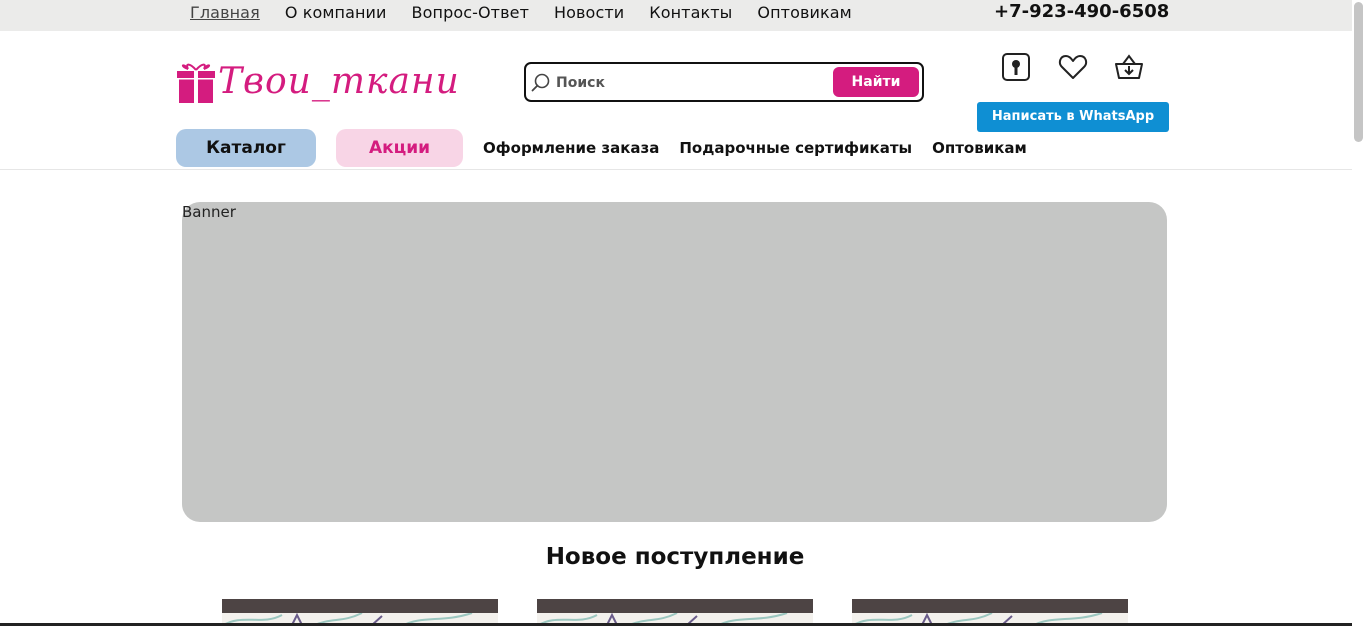 The image size is (1366, 626). I want to click on search-icon, so click(540, 82).